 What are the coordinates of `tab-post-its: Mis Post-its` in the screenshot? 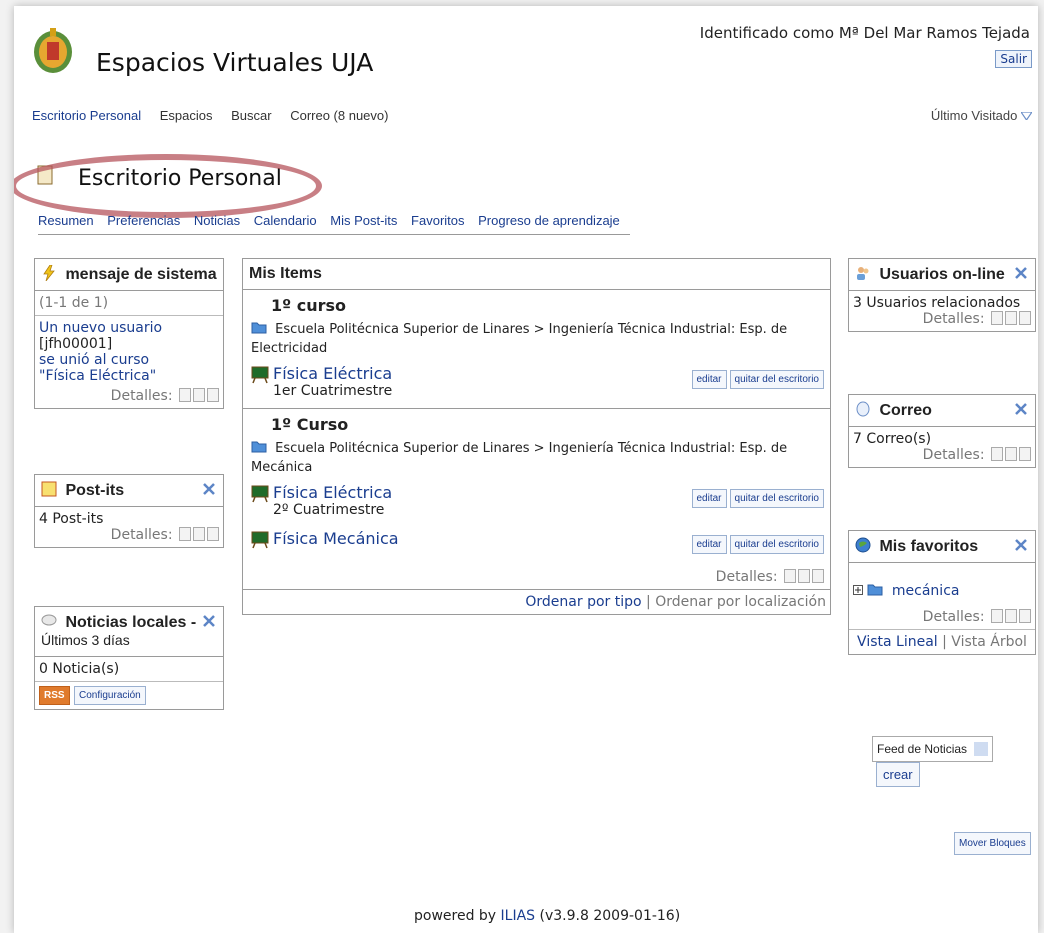 It's located at (363, 220).